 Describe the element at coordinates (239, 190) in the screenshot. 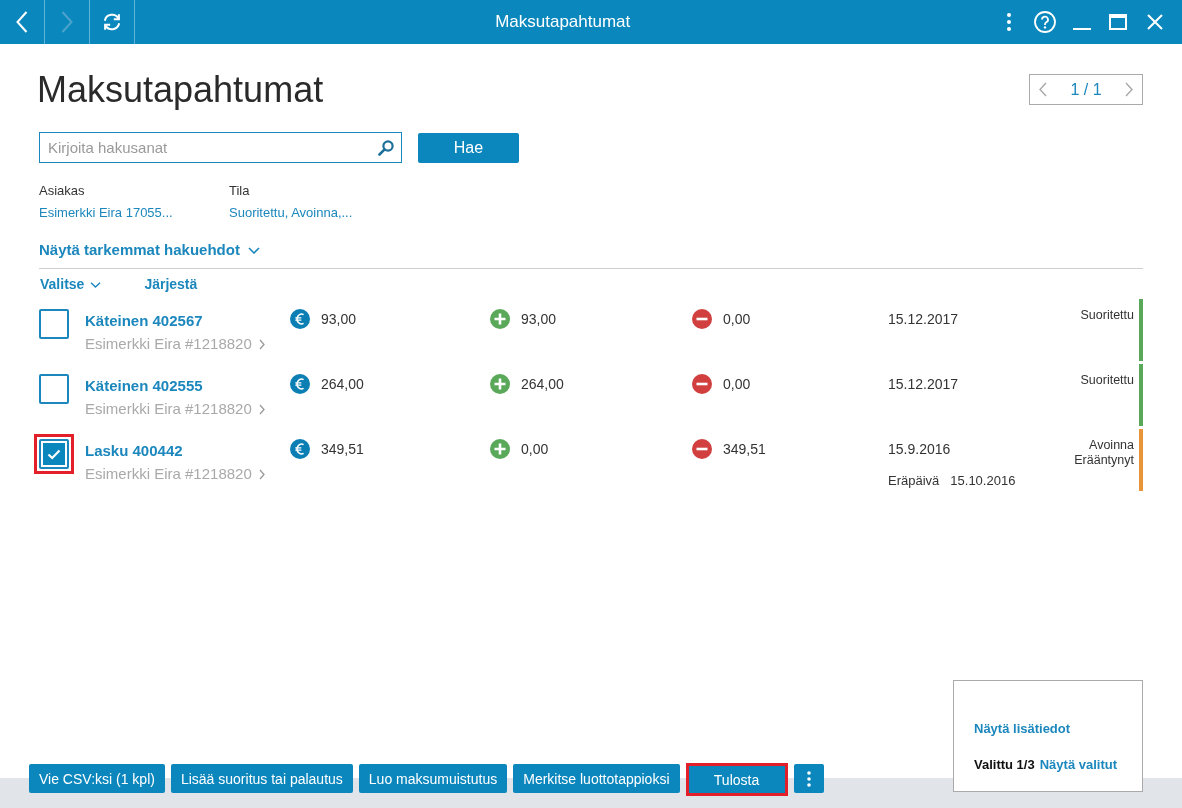

I see `filter-label: Tila` at that location.